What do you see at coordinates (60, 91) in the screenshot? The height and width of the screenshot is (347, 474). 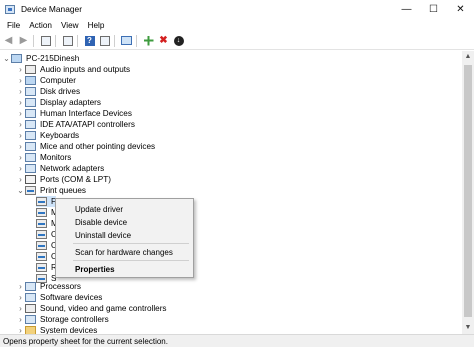 I see `tree-item-label: Disk drives` at bounding box center [60, 91].